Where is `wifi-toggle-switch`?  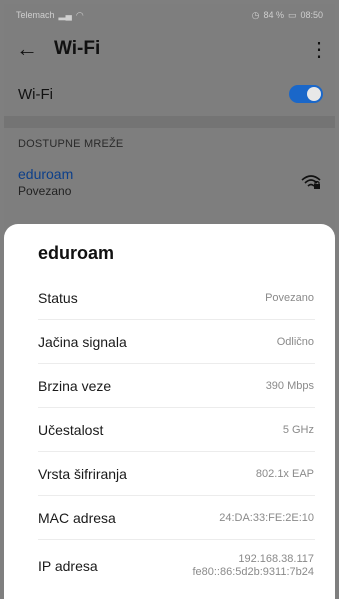 wifi-toggle-switch is located at coordinates (306, 94).